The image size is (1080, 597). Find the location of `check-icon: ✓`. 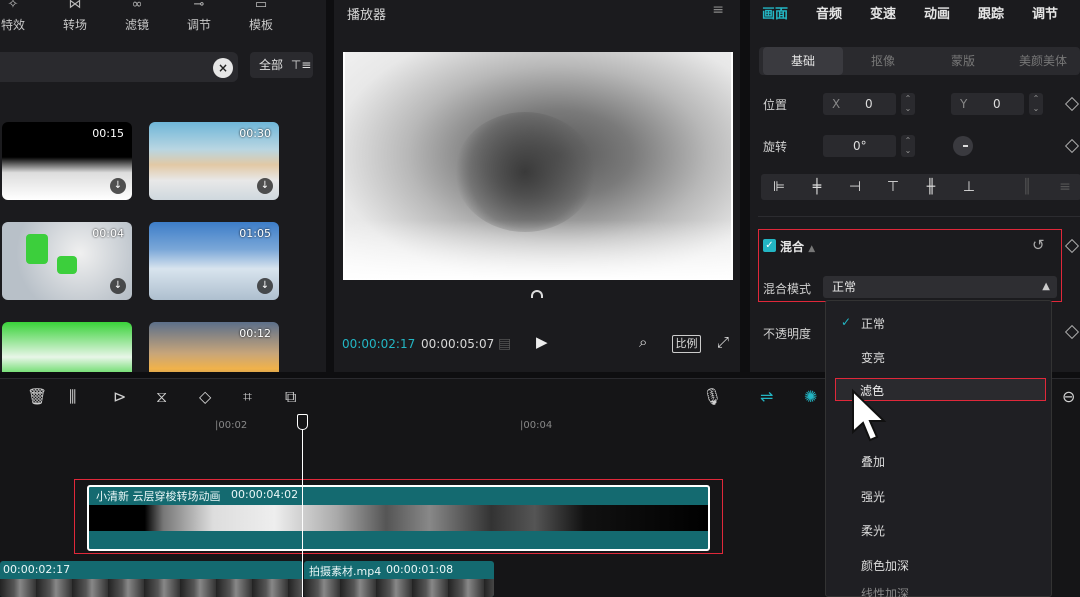

check-icon: ✓ is located at coordinates (846, 322).